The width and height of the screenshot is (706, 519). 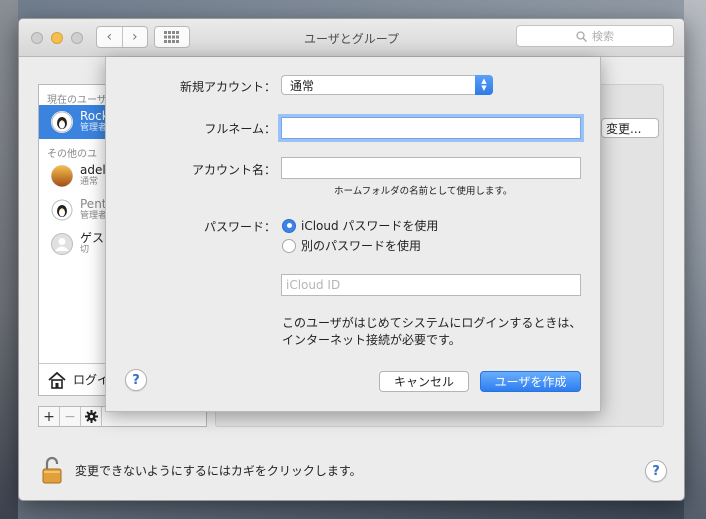 What do you see at coordinates (57, 380) in the screenshot?
I see `house-icon` at bounding box center [57, 380].